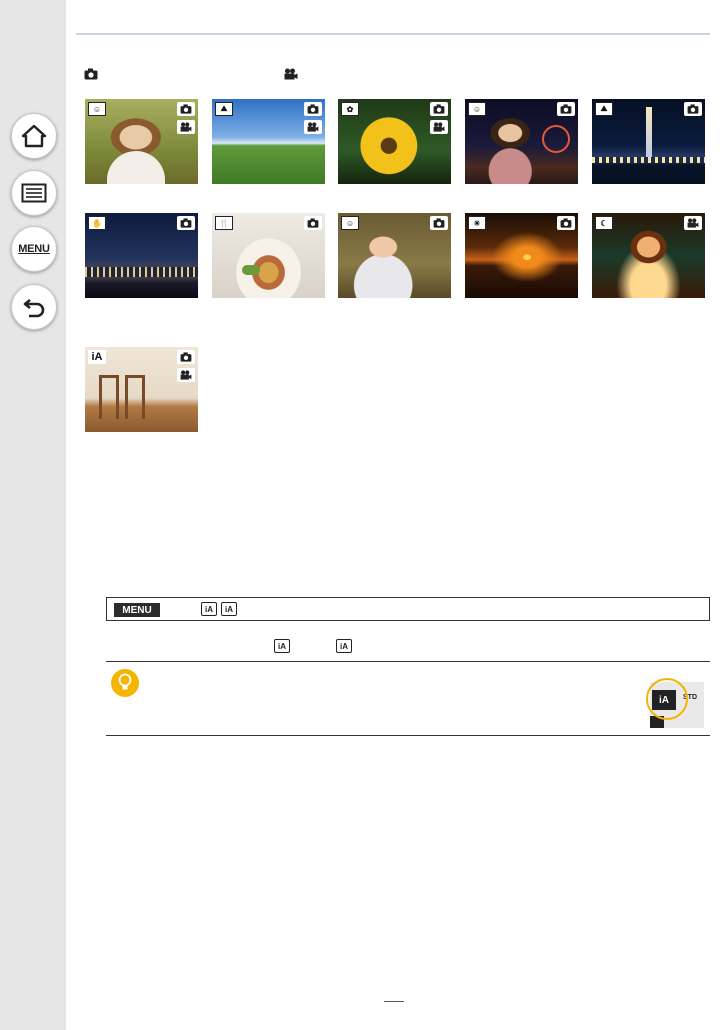  Describe the element at coordinates (234, 76) in the screenshot. I see `mode-legend` at that location.